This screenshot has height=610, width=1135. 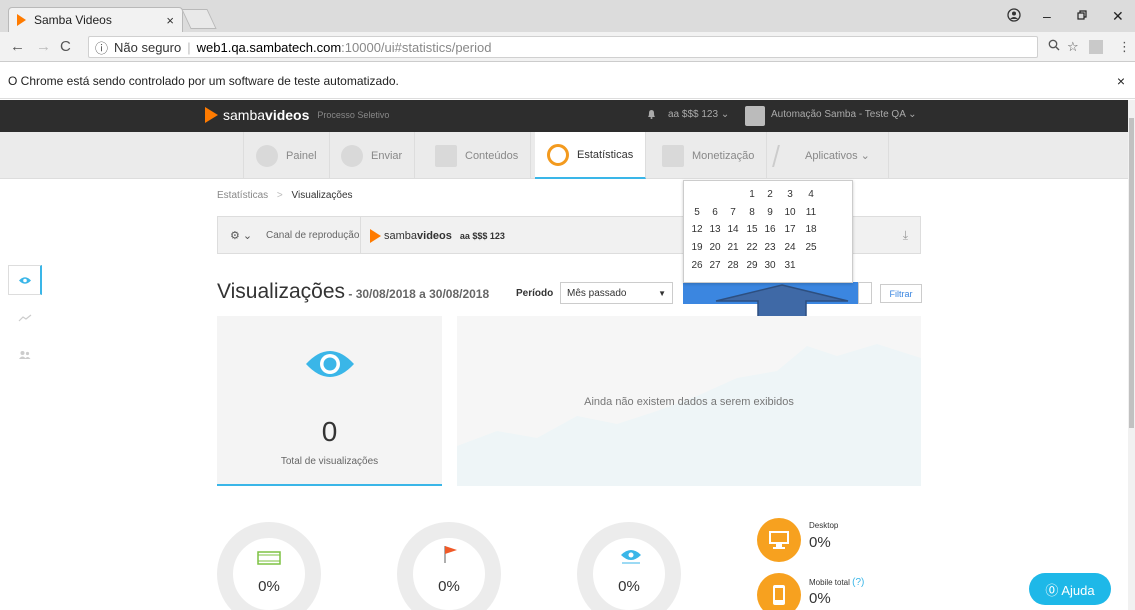 I want to click on calendar-day: 18, so click(x=811, y=229).